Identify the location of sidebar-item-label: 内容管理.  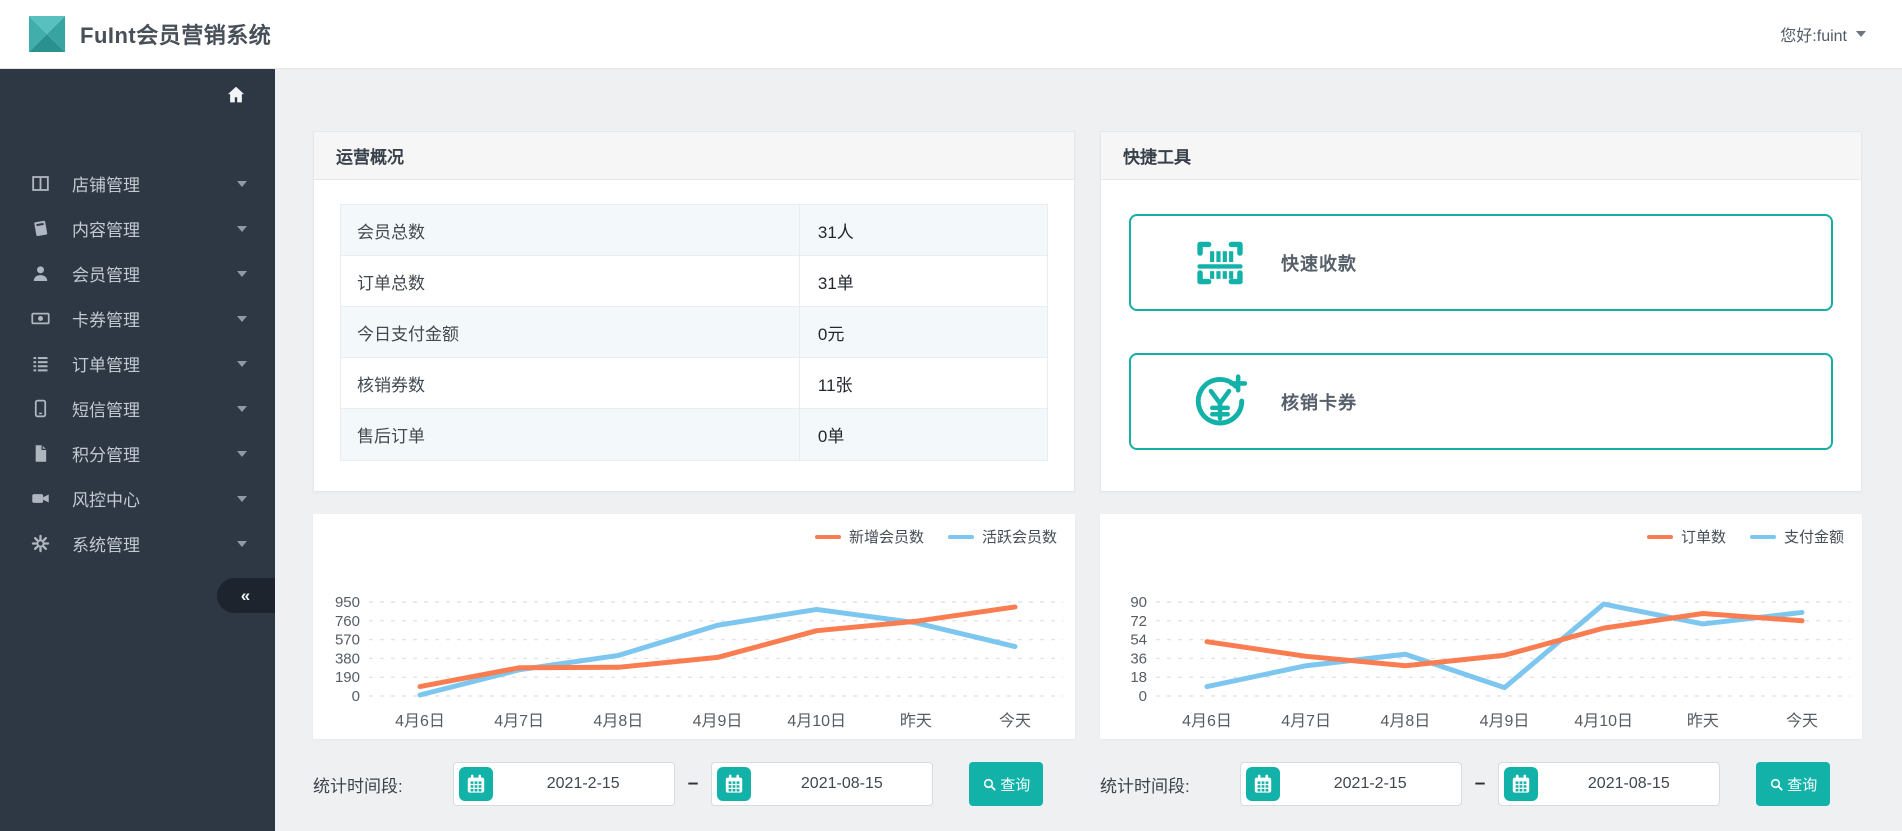
(106, 230).